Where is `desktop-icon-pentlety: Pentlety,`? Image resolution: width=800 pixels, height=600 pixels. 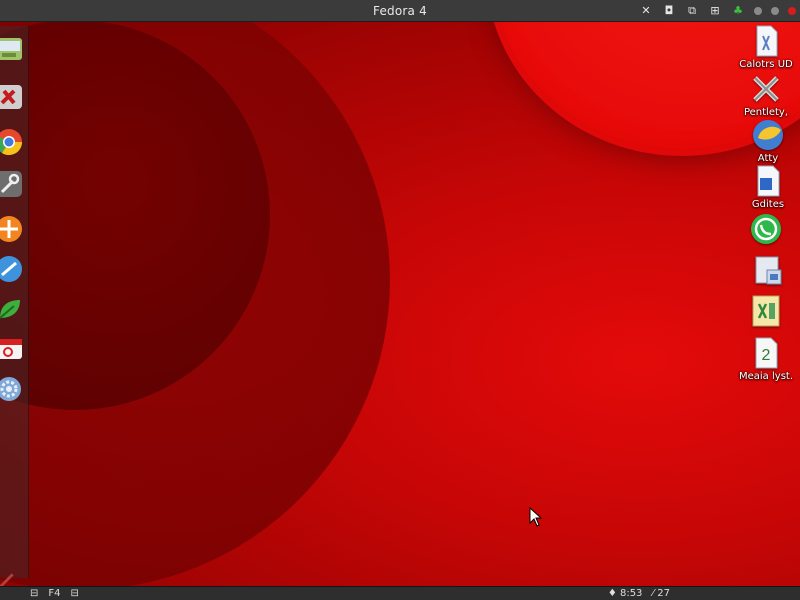 desktop-icon-pentlety: Pentlety, is located at coordinates (765, 95).